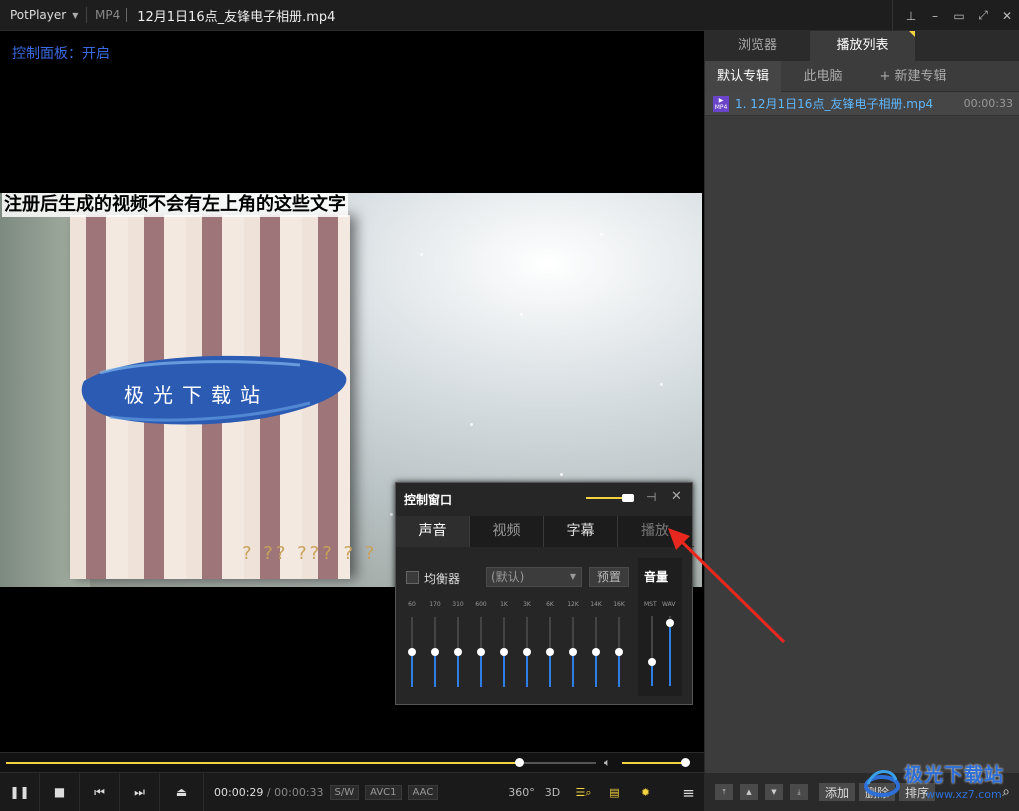  I want to click on decoder-tag: S/W, so click(344, 792).